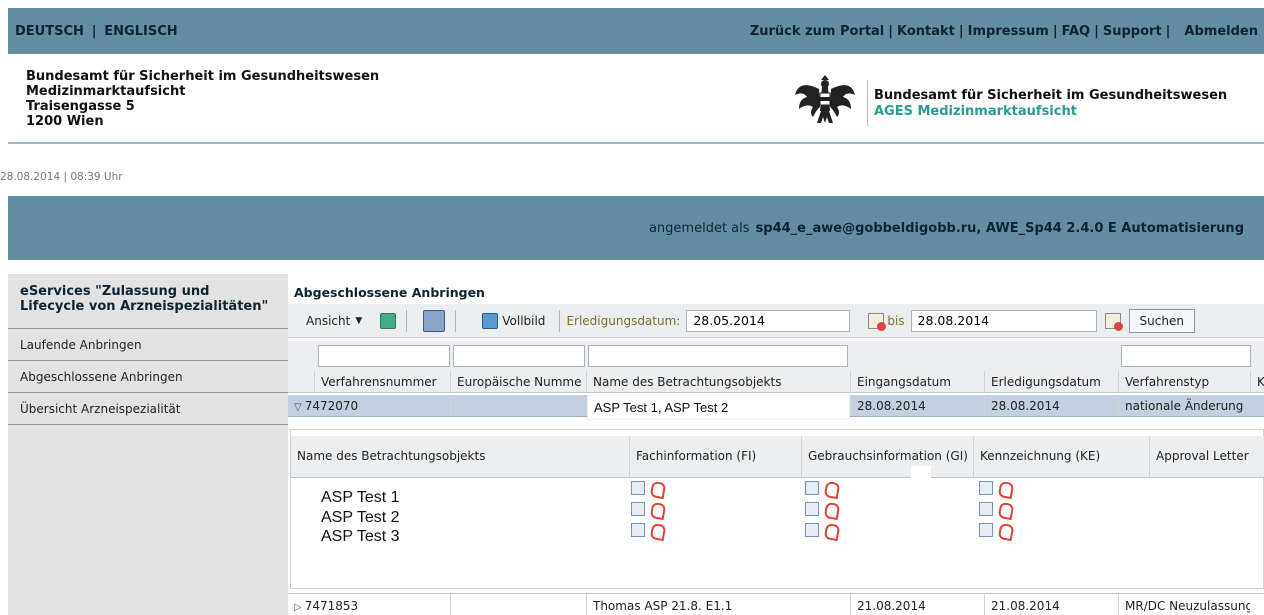 The height and width of the screenshot is (615, 1264). I want to click on logo-divider, so click(867, 103).